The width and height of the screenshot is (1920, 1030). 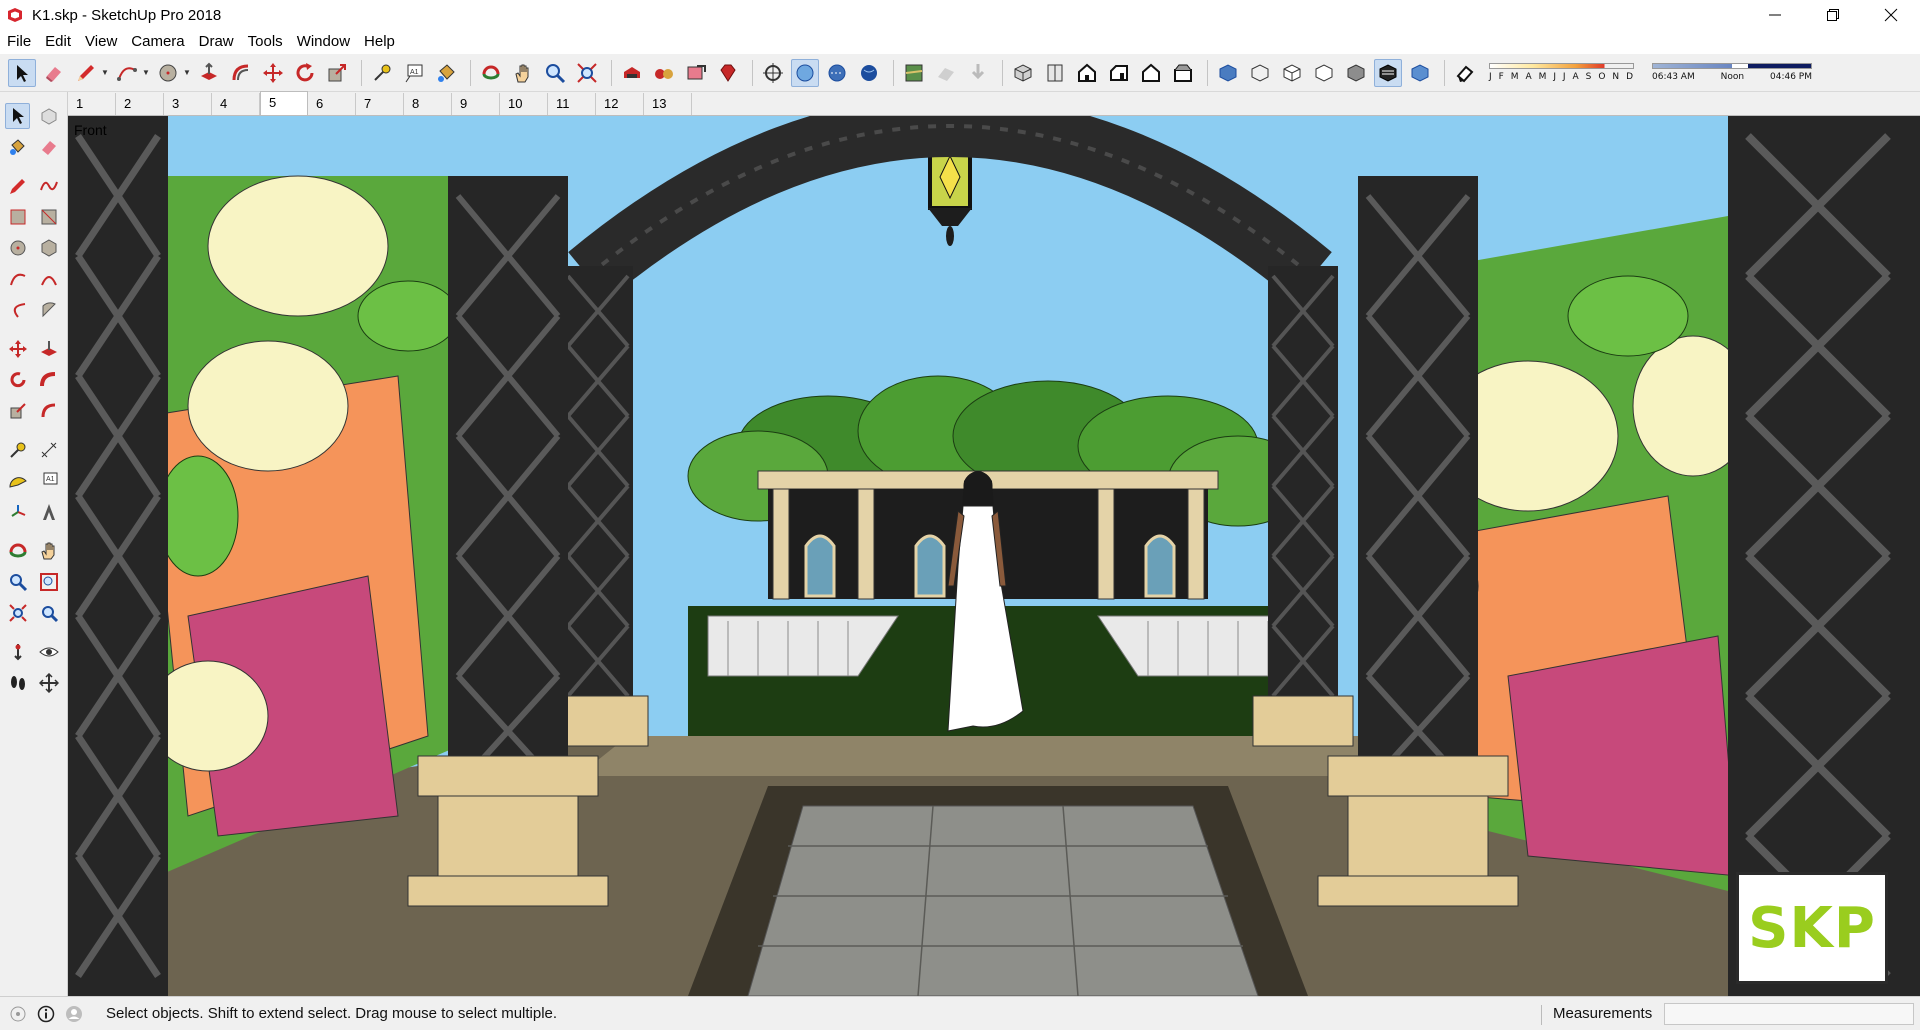 What do you see at coordinates (632, 73) in the screenshot?
I see `warehouse-button` at bounding box center [632, 73].